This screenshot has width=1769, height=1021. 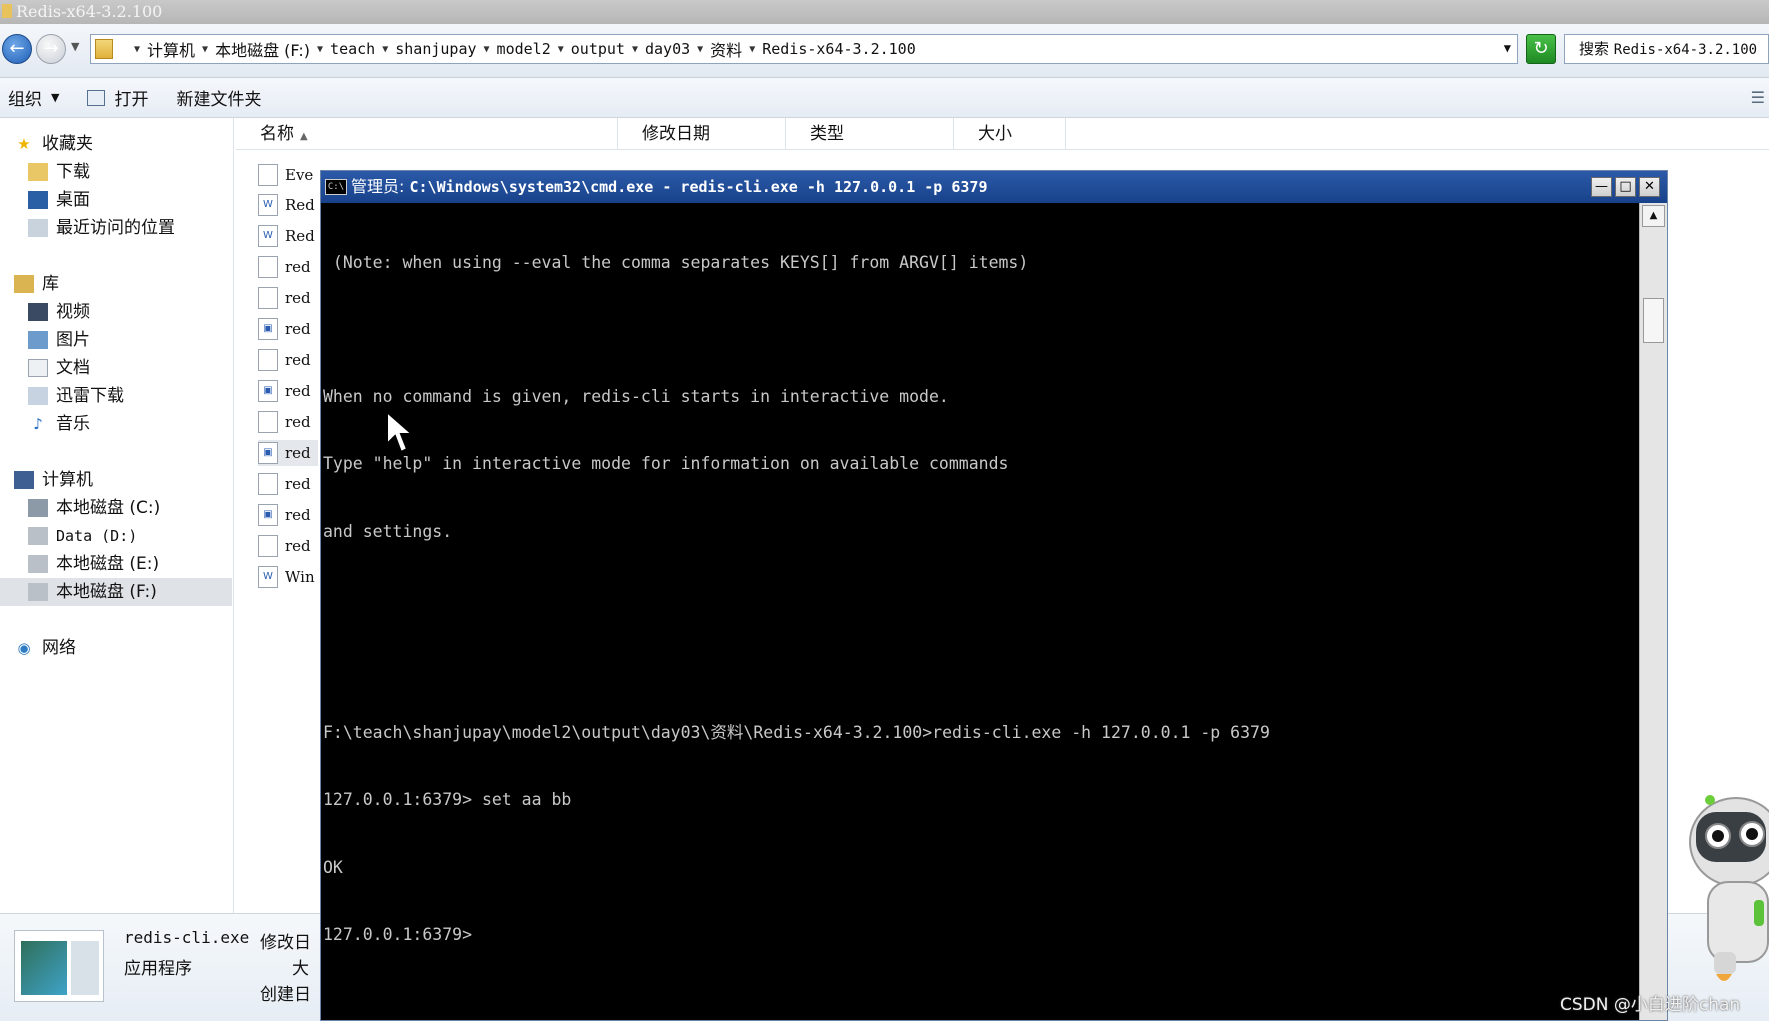 I want to click on document-icon, so click(x=38, y=368).